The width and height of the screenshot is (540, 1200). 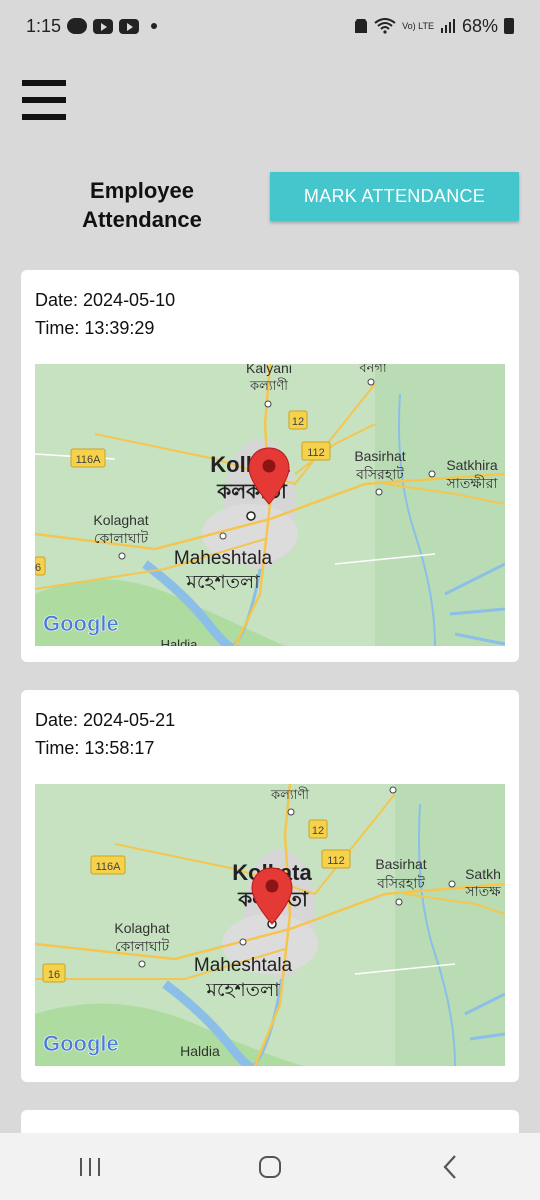 What do you see at coordinates (479, 25) in the screenshot?
I see `battery-percent: 68%` at bounding box center [479, 25].